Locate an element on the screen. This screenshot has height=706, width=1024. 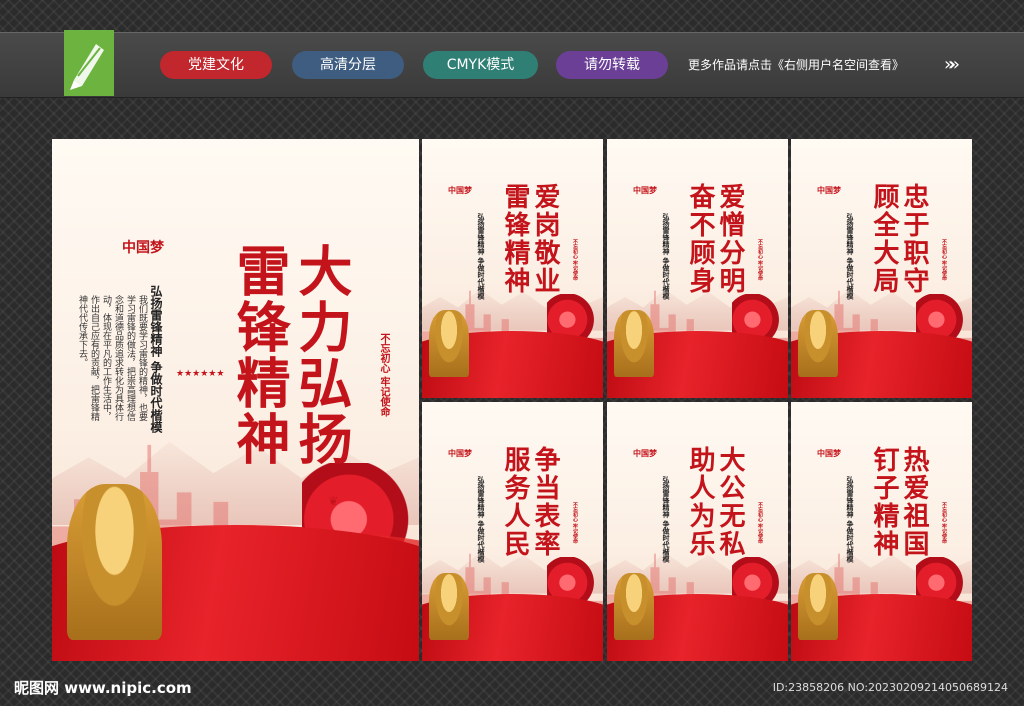
poster-title: 热爱祖国钉子精神 is located at coordinates (899, 502).